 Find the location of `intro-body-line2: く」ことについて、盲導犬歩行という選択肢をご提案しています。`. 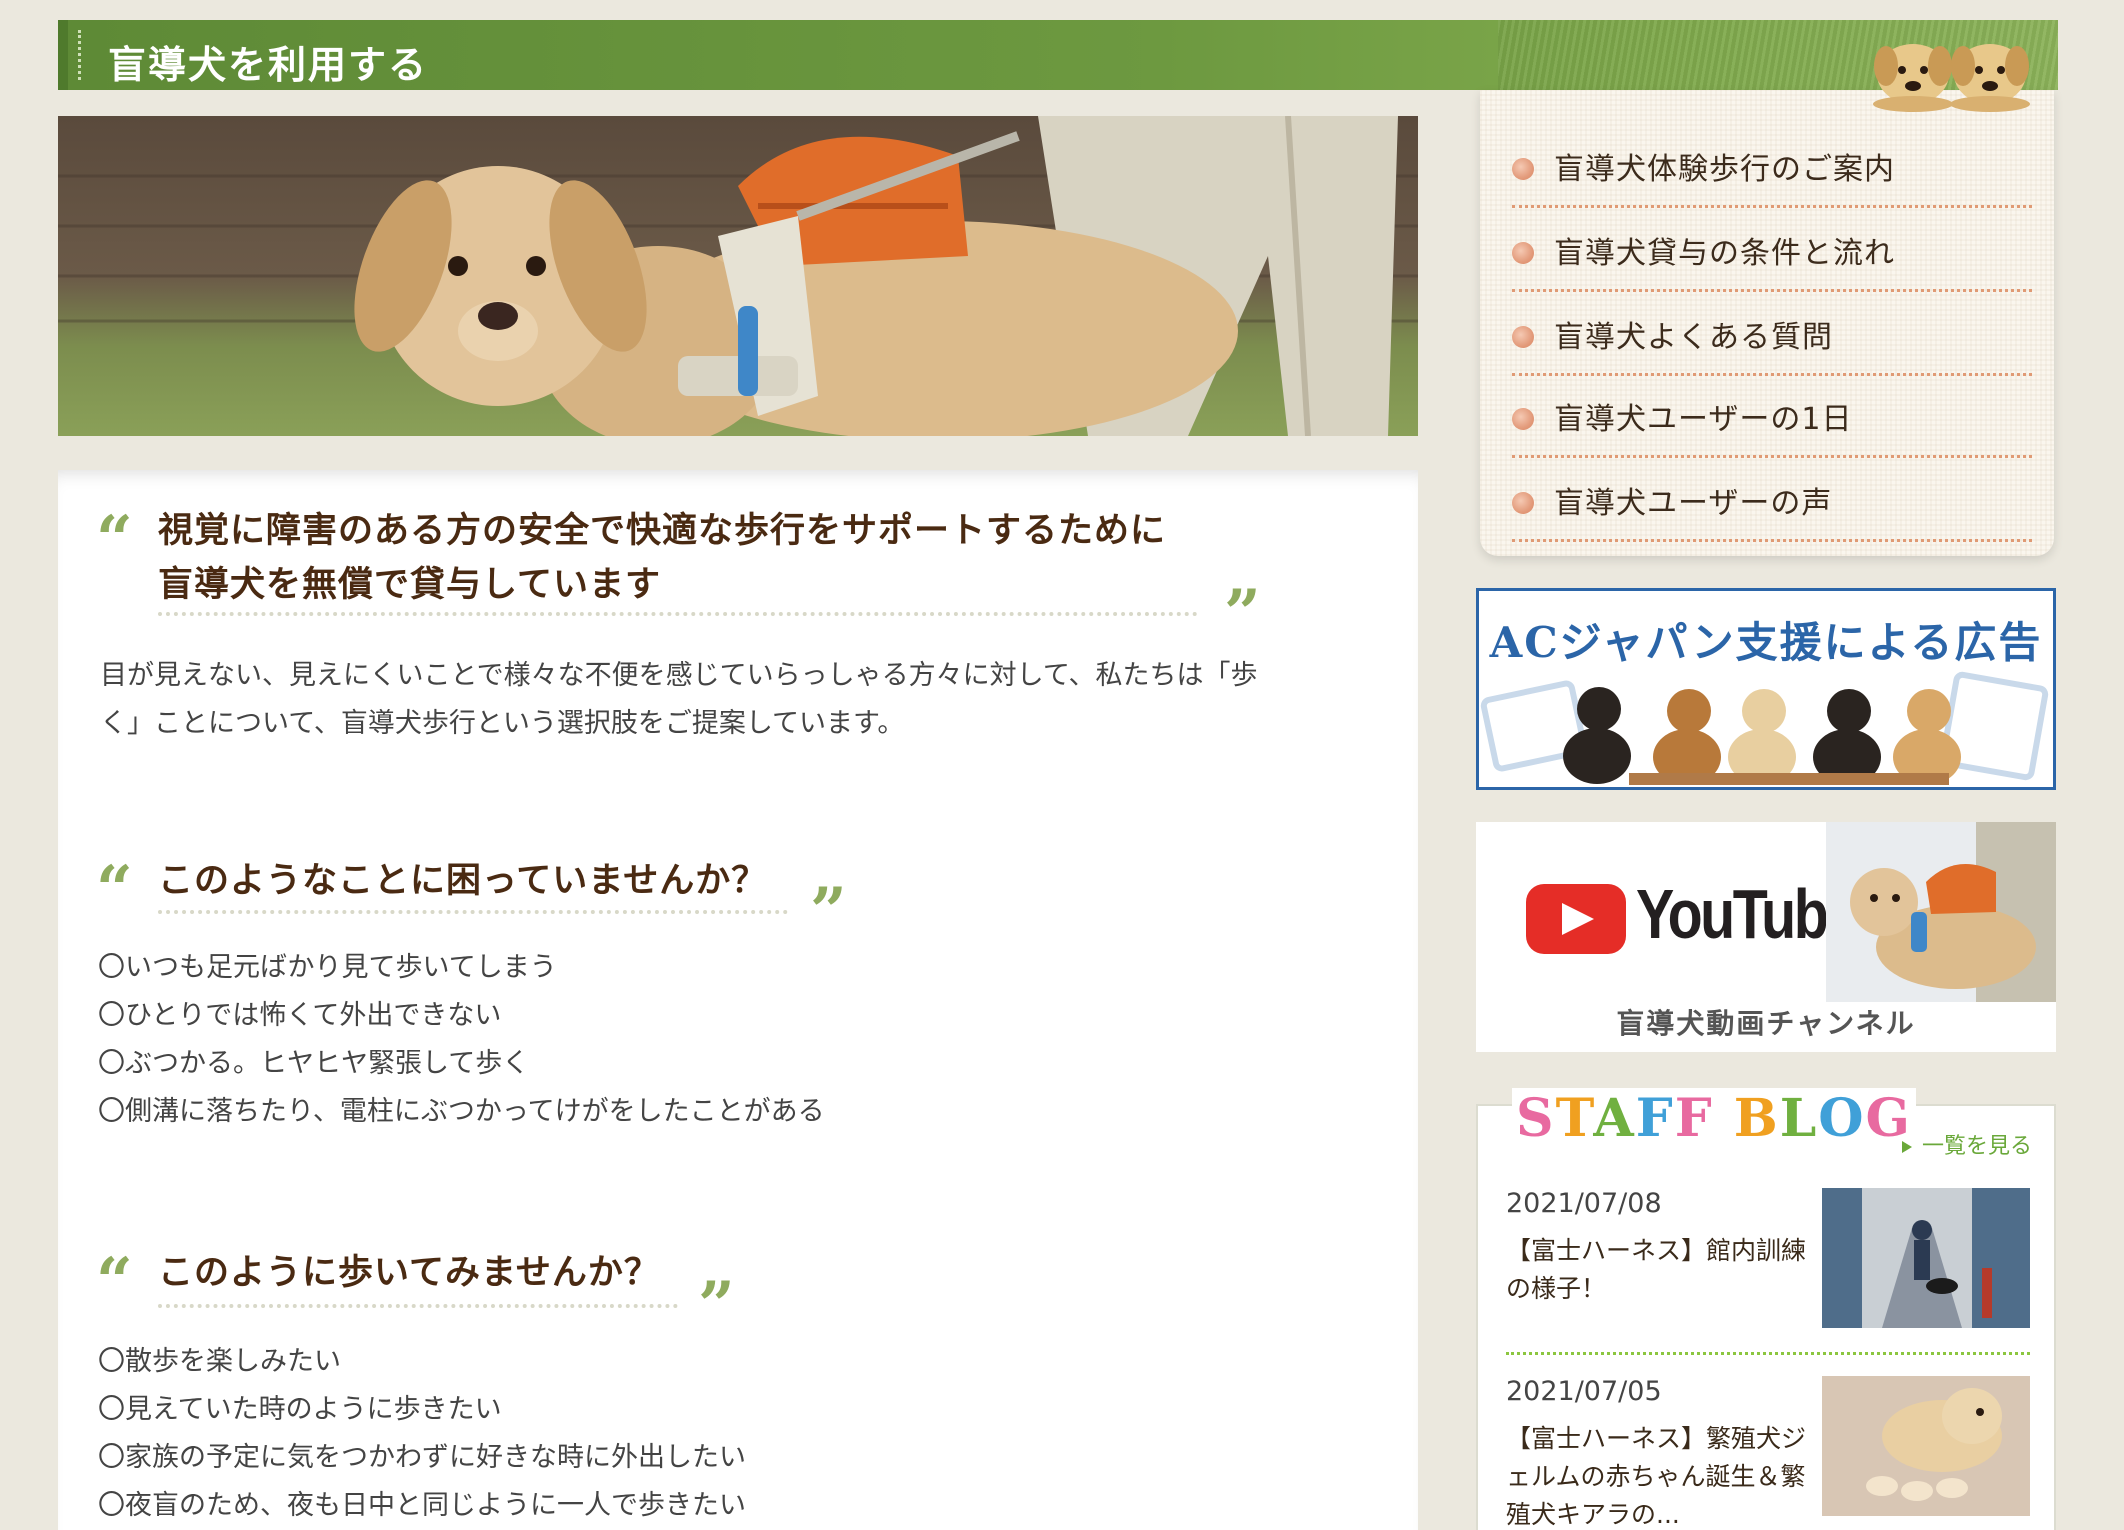

intro-body-line2: く」ことについて、盲導犬歩行という選択肢をご提案しています。 is located at coordinates (502, 723).